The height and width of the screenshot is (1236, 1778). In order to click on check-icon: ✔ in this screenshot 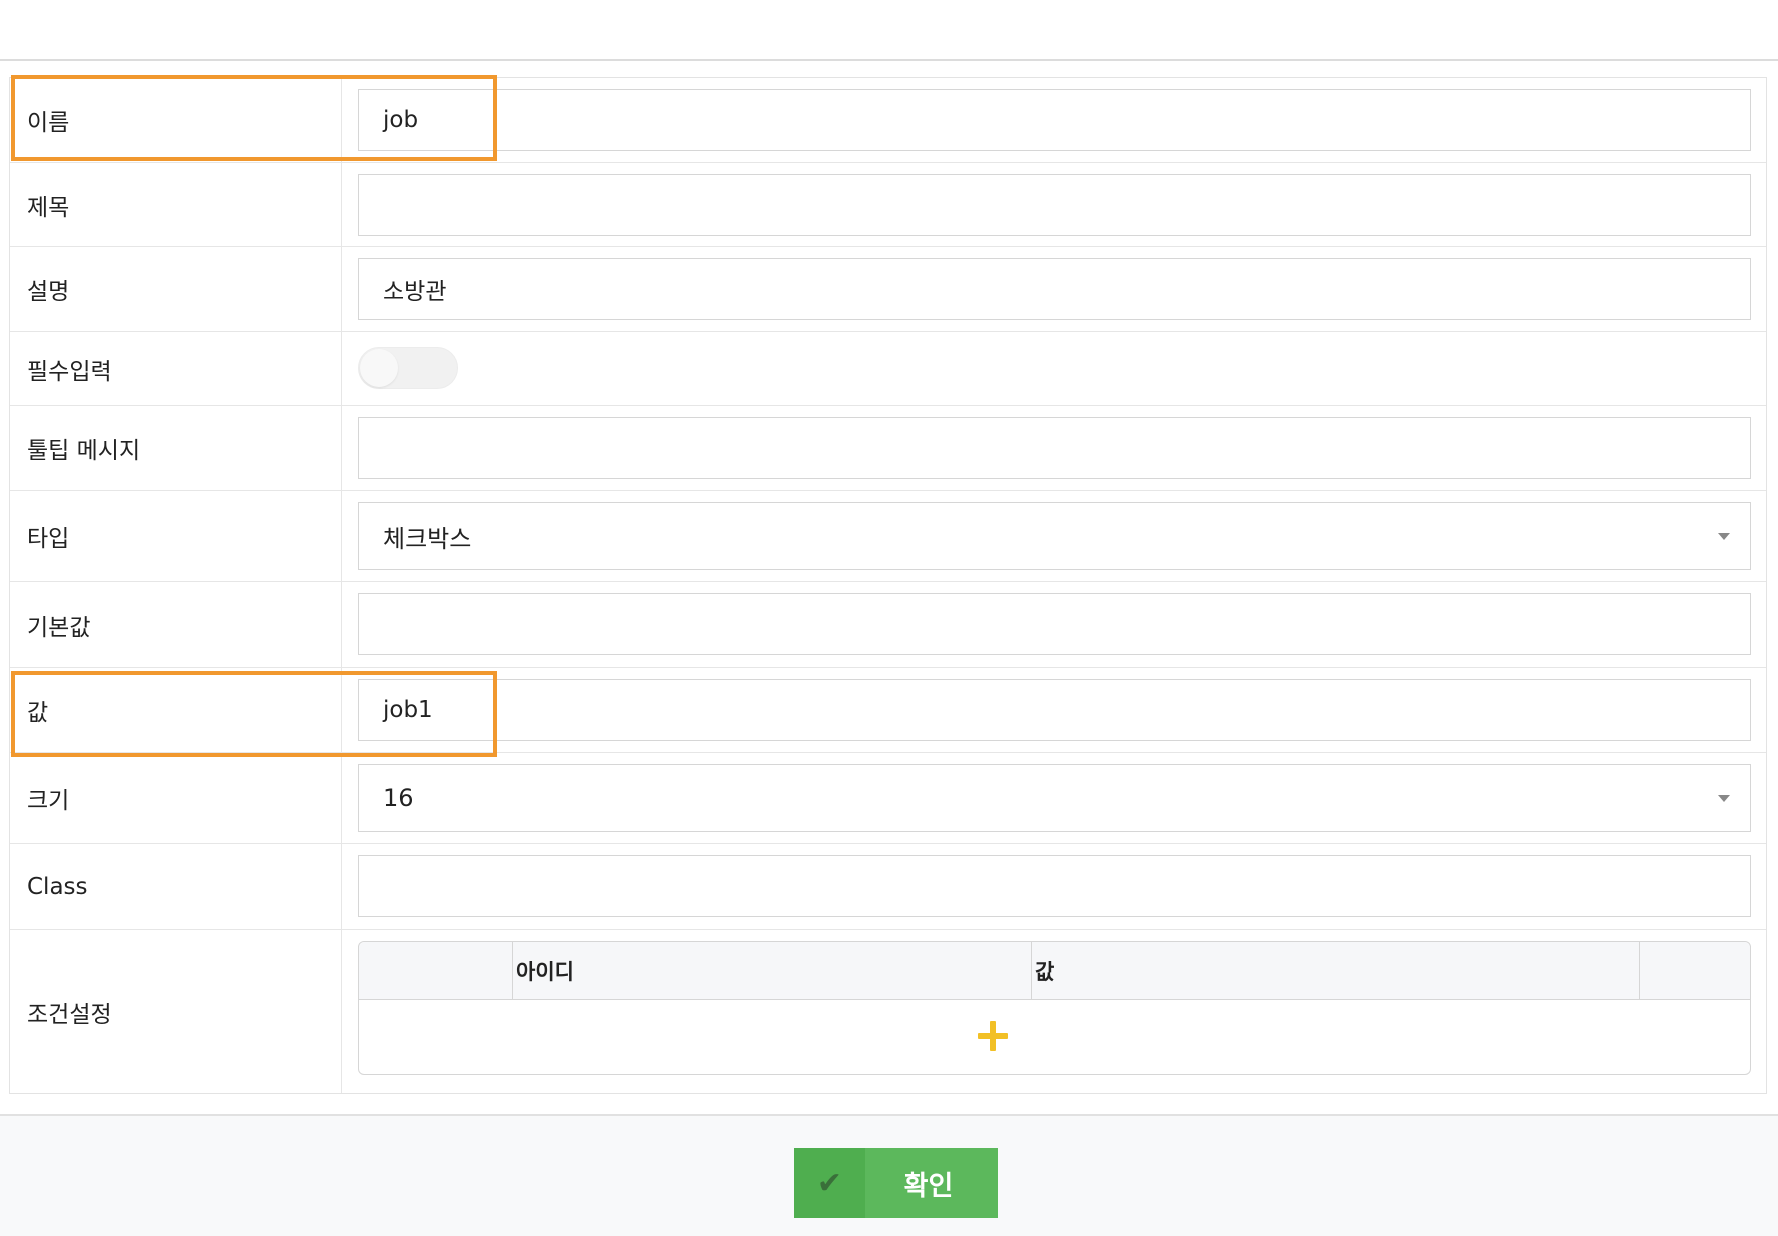, I will do `click(829, 1183)`.